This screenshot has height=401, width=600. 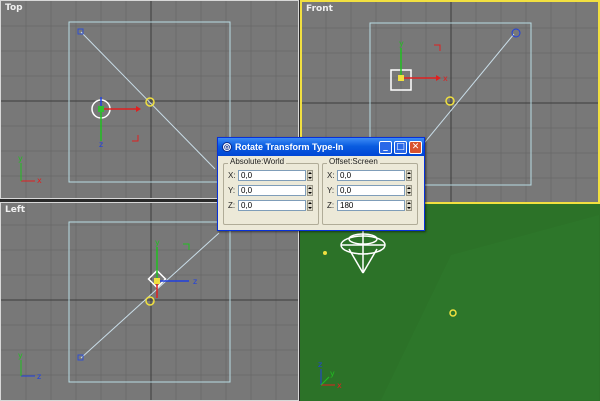 I want to click on dialog-titlebar: ◎ Rotate Transform Type-In _ □ ✕, so click(x=321, y=147).